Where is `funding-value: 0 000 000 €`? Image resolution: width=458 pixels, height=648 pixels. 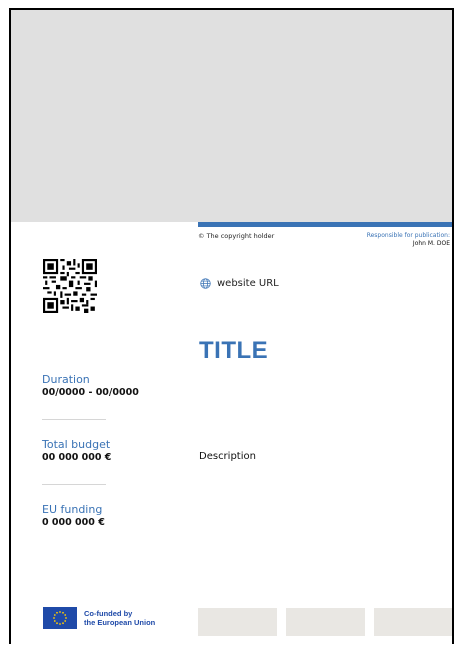
funding-value: 0 000 000 € is located at coordinates (73, 522).